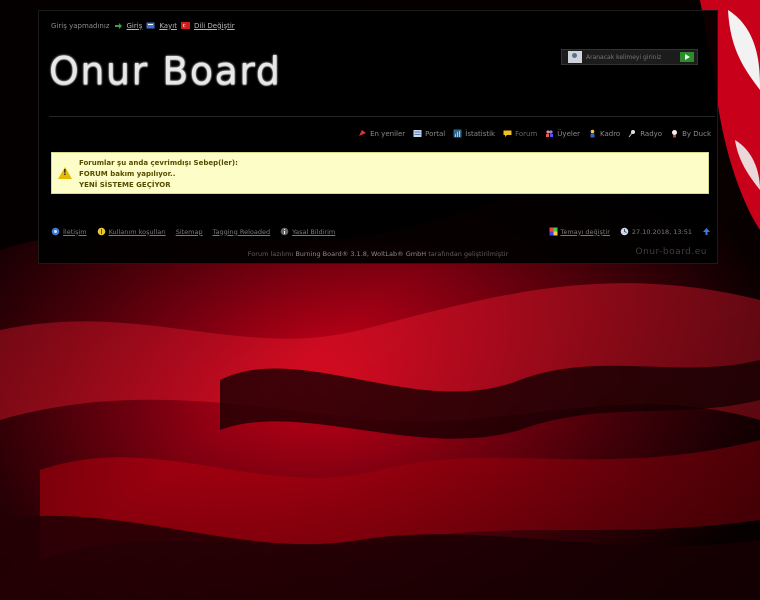 This screenshot has height=600, width=760. I want to click on nav-label: Portal, so click(435, 133).